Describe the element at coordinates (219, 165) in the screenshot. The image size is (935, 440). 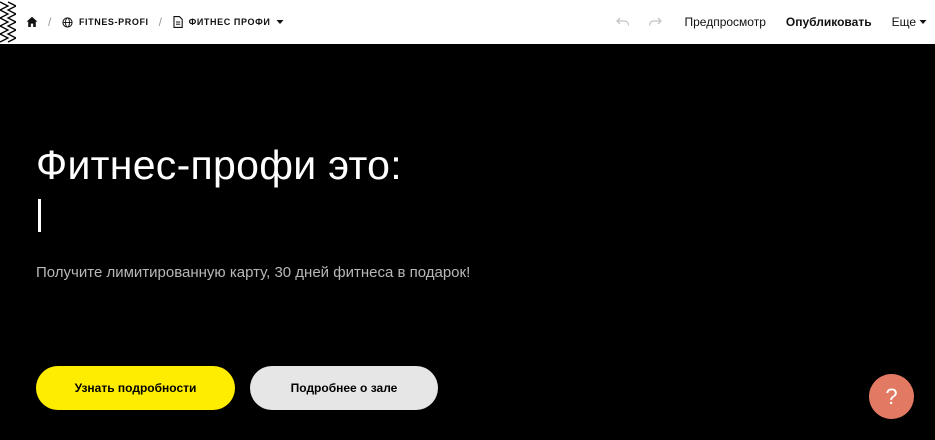
I see `hero-title: Фитнес-профи это:` at that location.